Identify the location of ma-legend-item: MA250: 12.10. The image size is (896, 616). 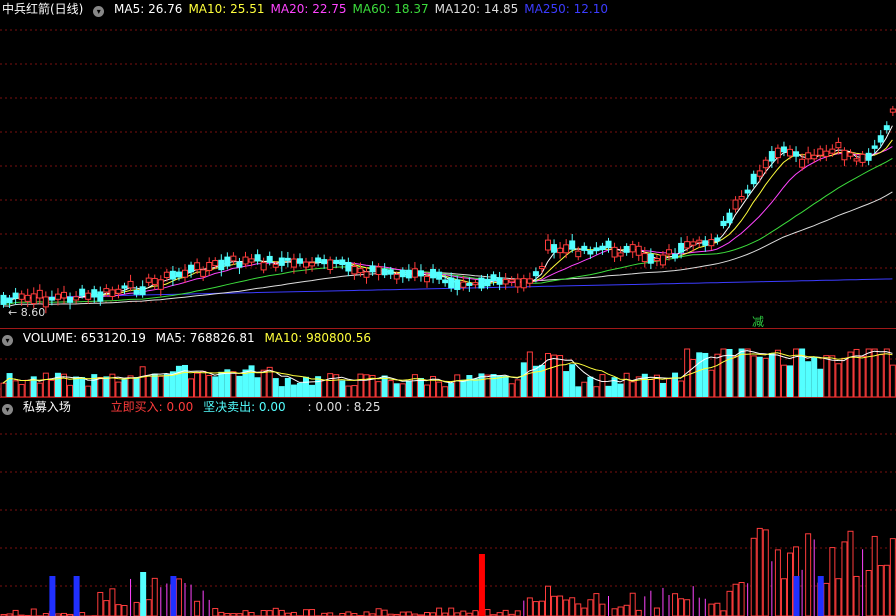
(566, 9).